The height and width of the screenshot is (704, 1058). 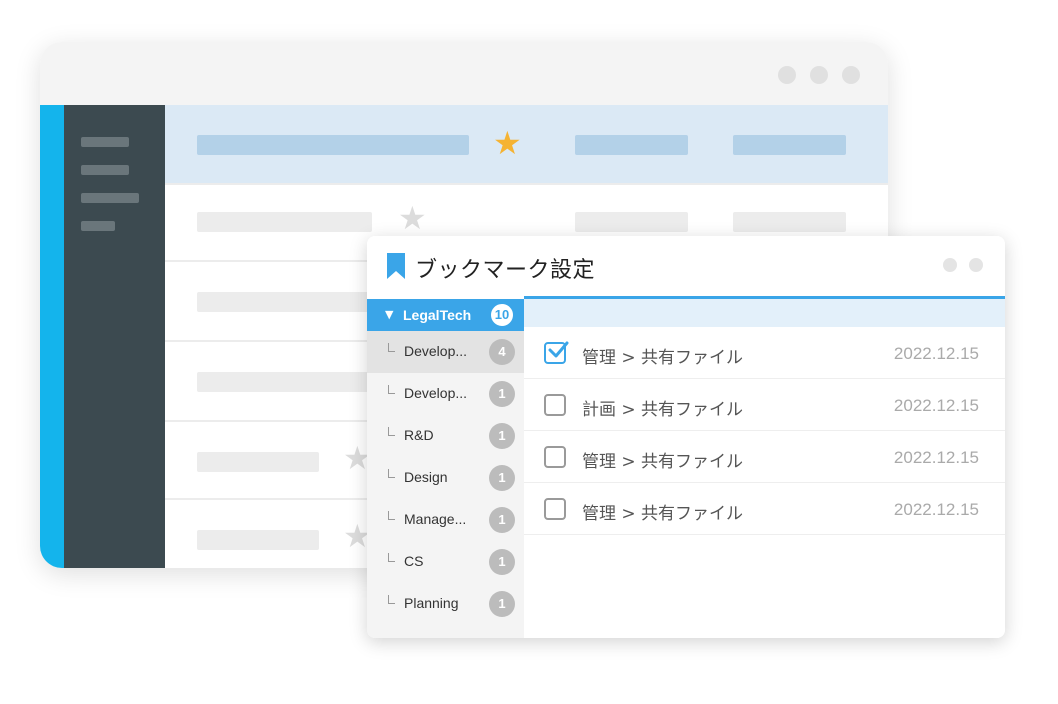 I want to click on row-divider, so click(x=526, y=184).